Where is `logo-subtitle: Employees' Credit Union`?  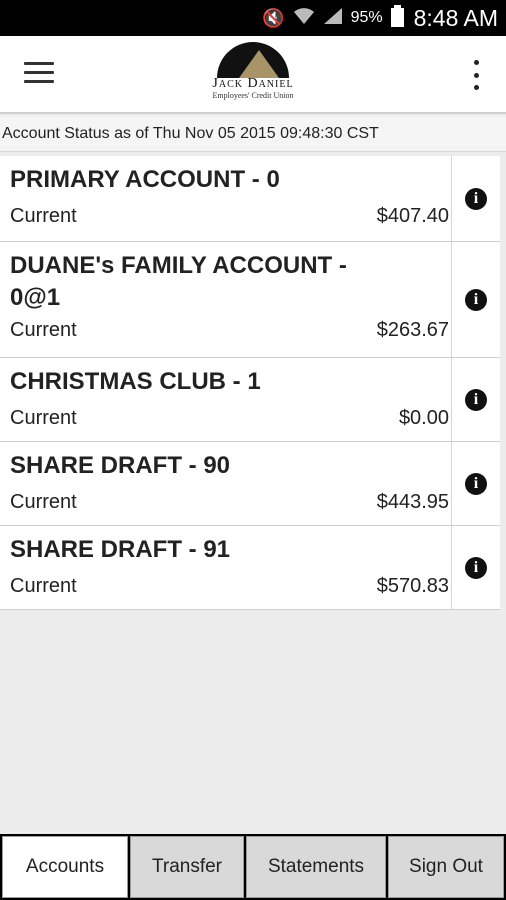
logo-subtitle: Employees' Credit Union is located at coordinates (253, 95).